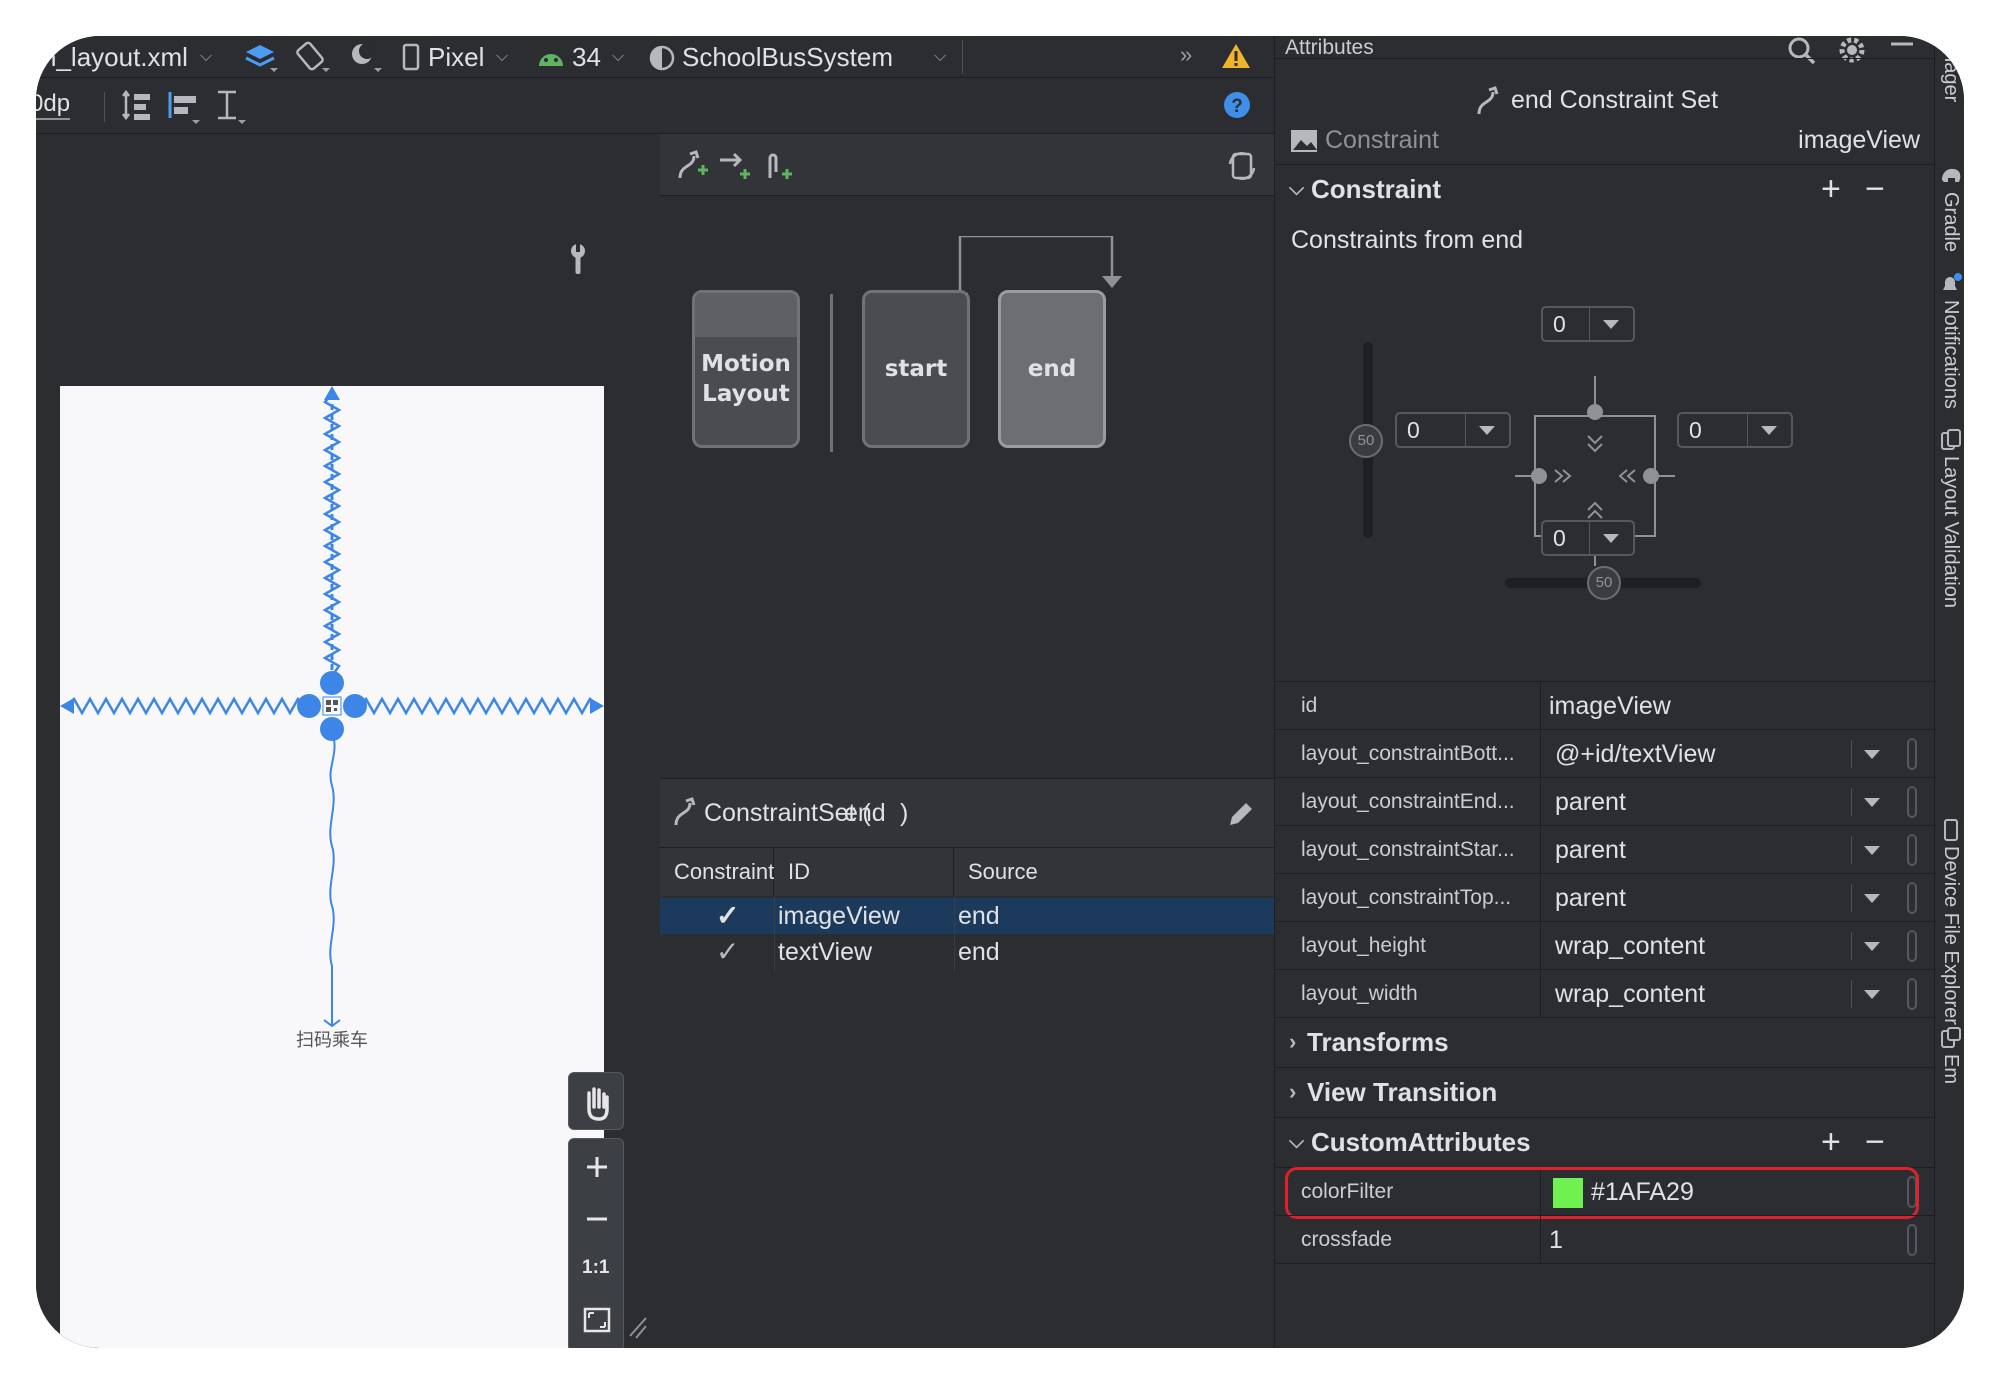 Image resolution: width=1994 pixels, height=1378 pixels. I want to click on wrench-icon, so click(578, 260).